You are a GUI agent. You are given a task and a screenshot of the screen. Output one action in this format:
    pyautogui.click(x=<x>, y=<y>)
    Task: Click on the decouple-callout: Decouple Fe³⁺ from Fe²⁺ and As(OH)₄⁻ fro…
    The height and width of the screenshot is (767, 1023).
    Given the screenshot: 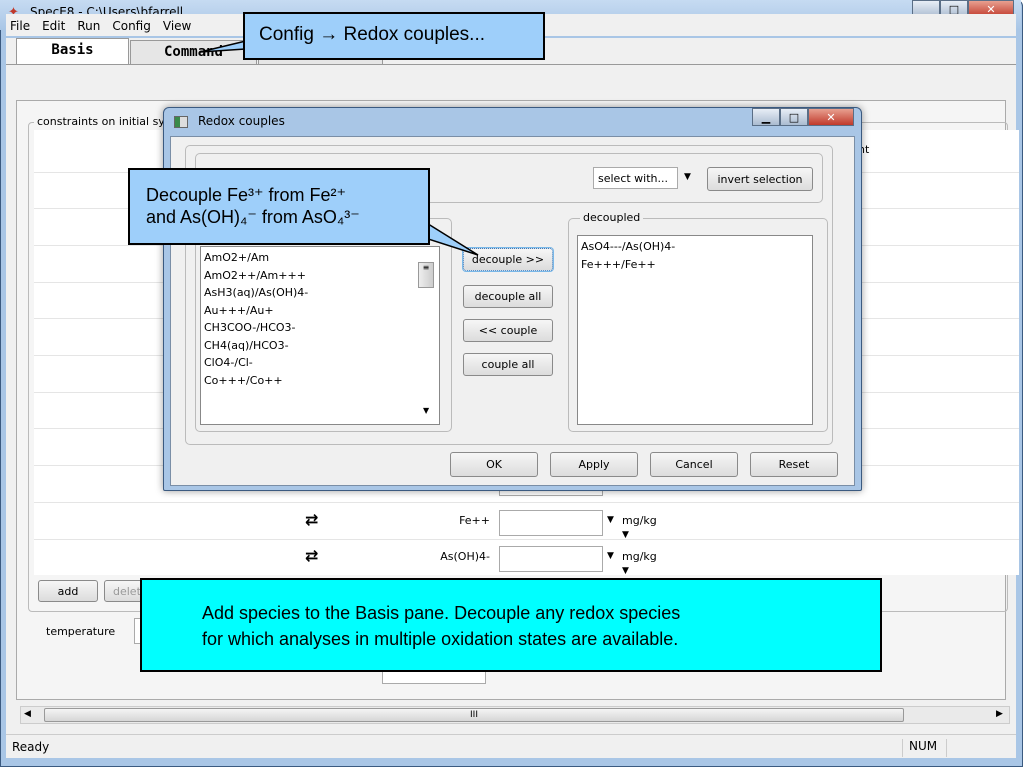 What is the action you would take?
    pyautogui.click(x=279, y=206)
    